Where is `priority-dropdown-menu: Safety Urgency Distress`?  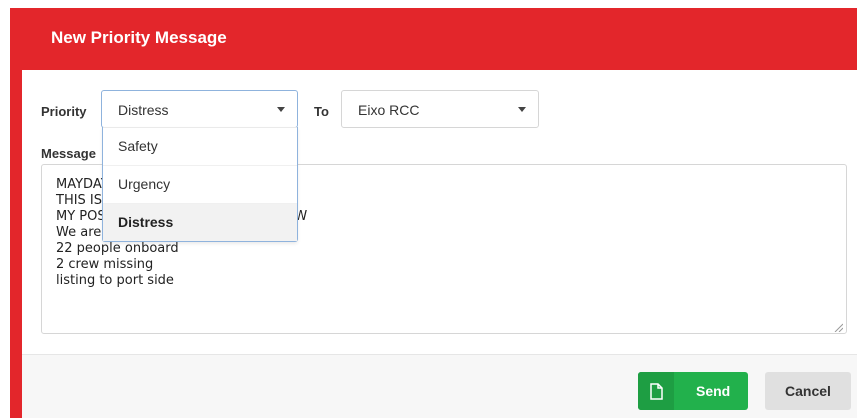 priority-dropdown-menu: Safety Urgency Distress is located at coordinates (200, 184).